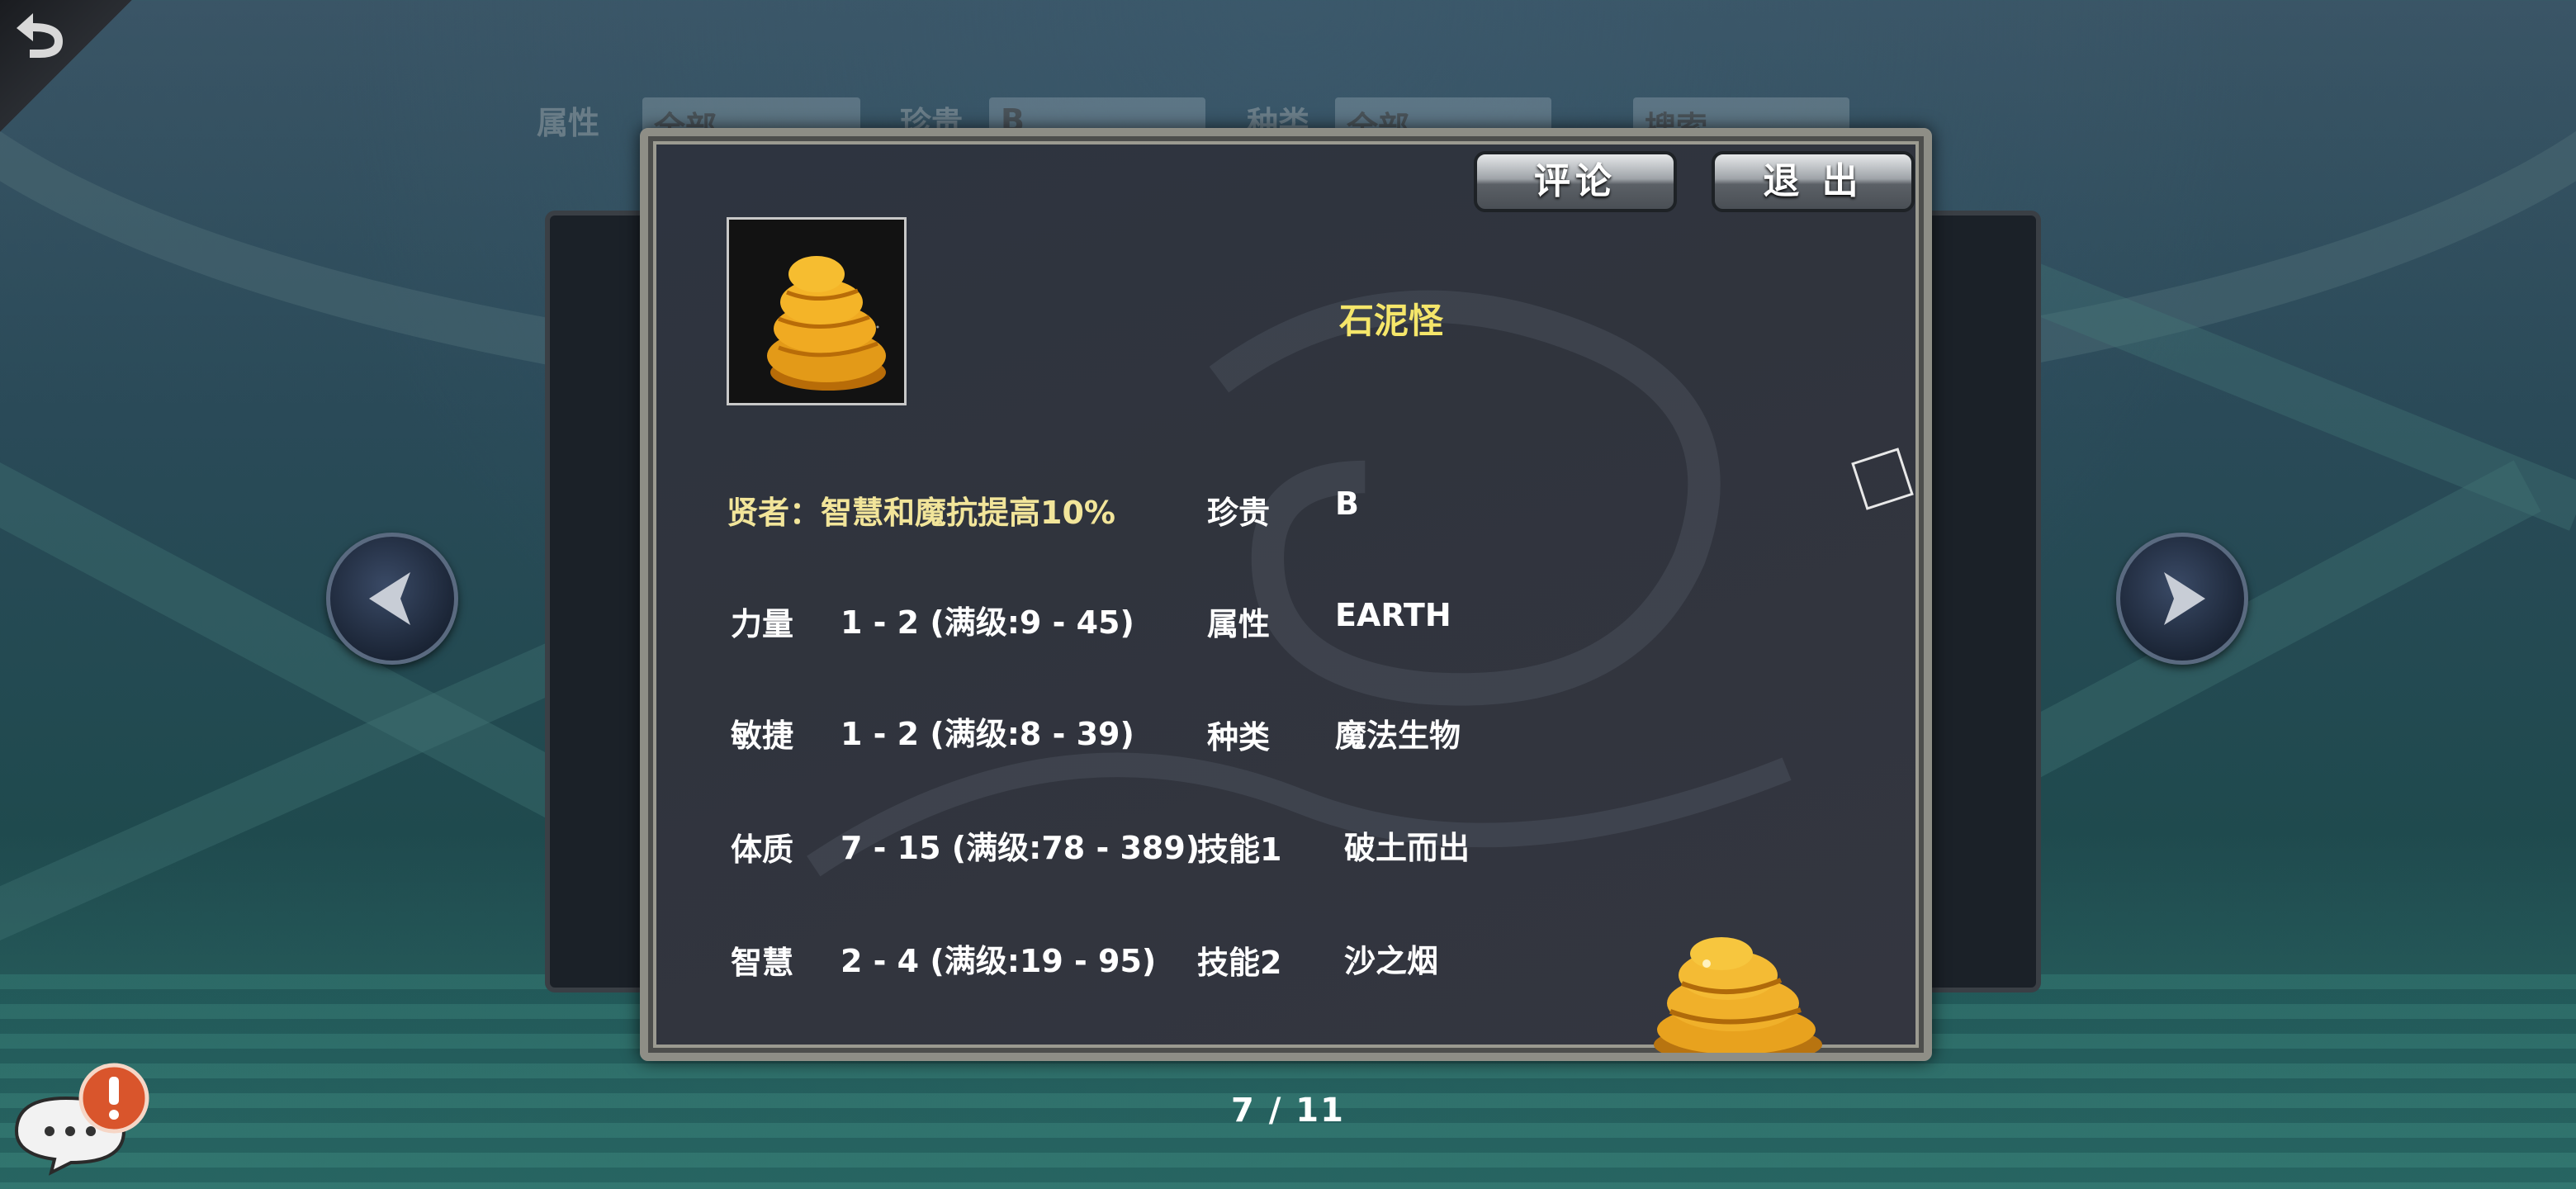  I want to click on info-value-type: 魔法生物, so click(1398, 736).